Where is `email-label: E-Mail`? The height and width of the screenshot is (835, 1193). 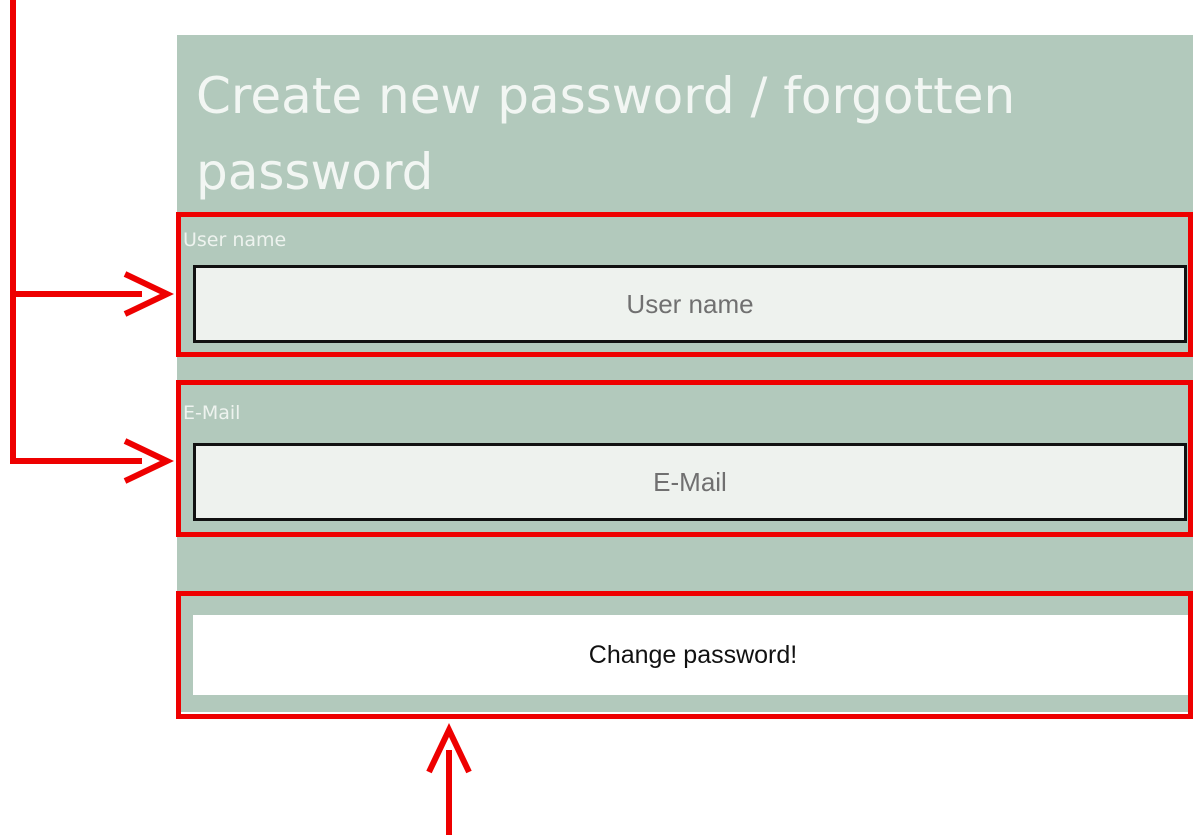 email-label: E-Mail is located at coordinates (212, 413).